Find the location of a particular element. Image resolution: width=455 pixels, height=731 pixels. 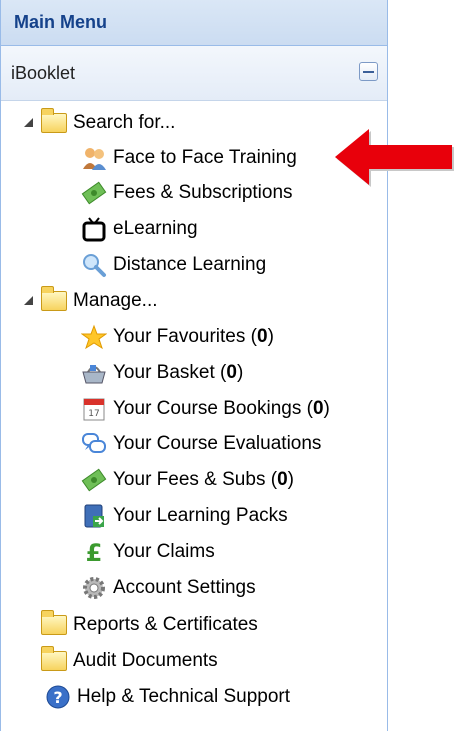

star-icon is located at coordinates (94, 337).